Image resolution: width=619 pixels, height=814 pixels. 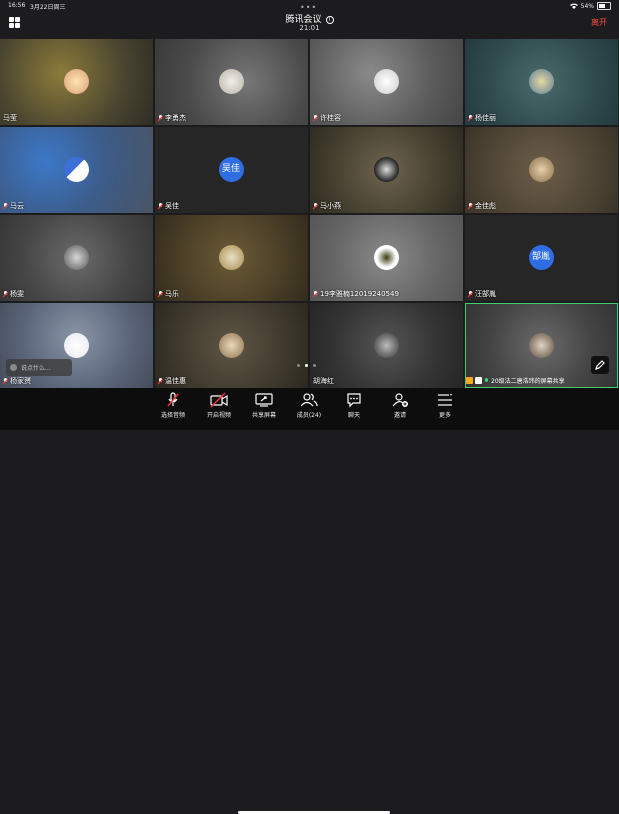 I want to click on participant-tile: 胡海红, so click(x=386, y=345).